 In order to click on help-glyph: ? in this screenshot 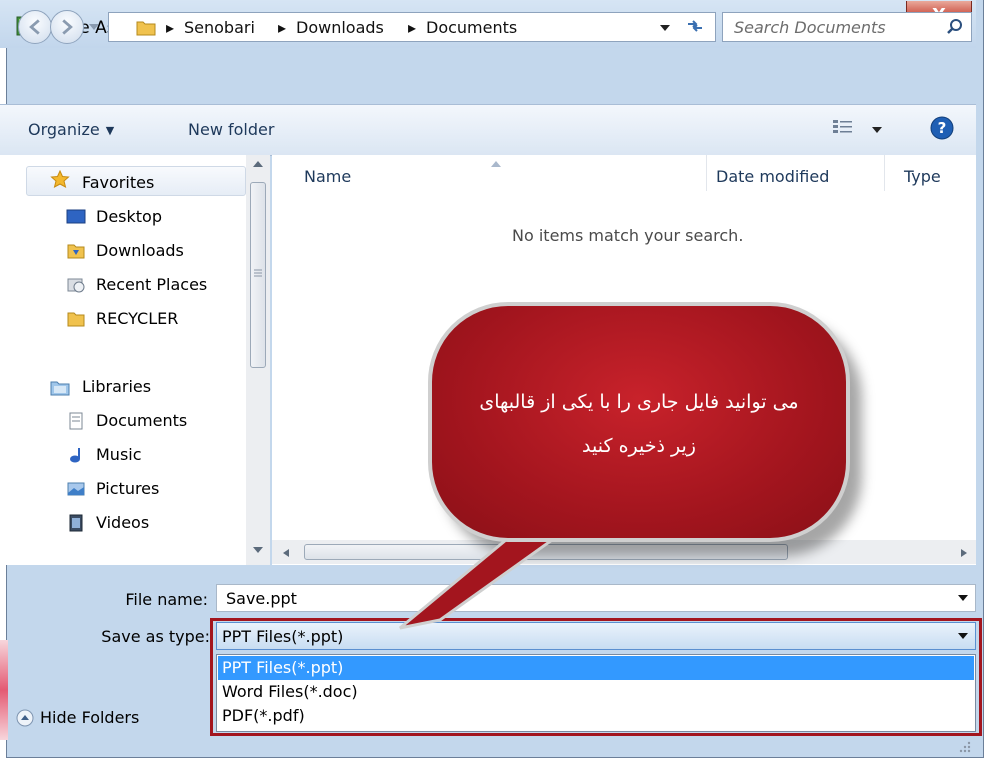, I will do `click(942, 128)`.